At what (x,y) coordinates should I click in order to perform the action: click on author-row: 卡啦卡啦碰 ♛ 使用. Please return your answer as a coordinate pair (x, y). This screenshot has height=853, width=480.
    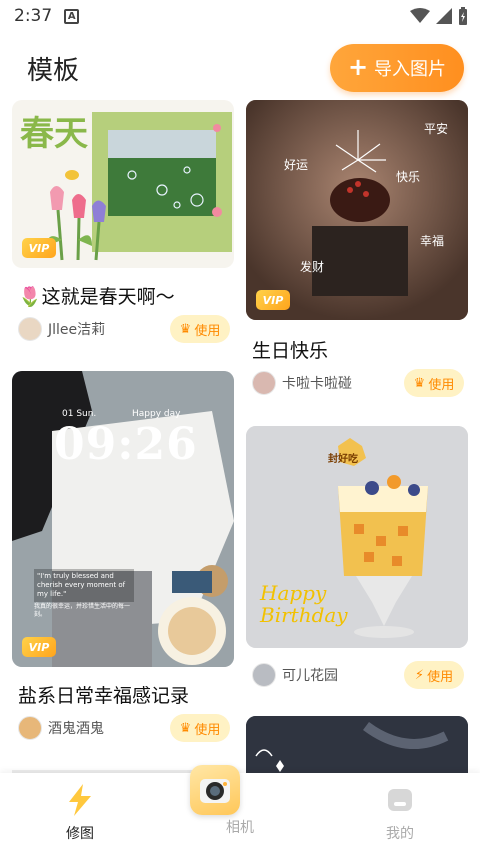
    Looking at the image, I should click on (358, 383).